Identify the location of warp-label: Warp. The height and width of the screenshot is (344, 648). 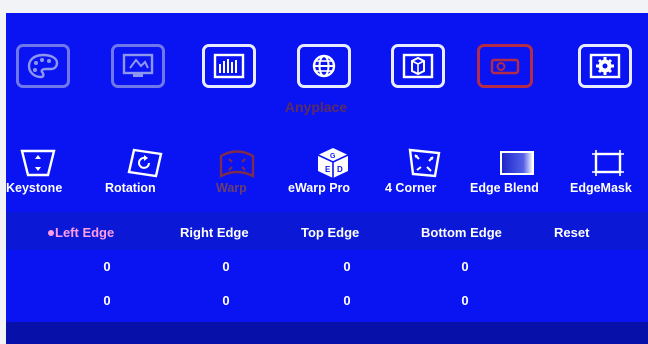
(231, 188).